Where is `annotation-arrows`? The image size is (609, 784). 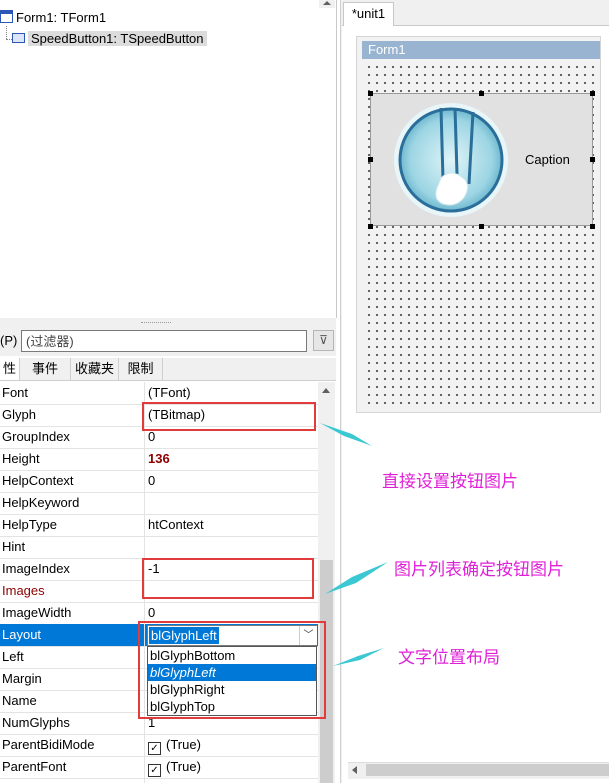 annotation-arrows is located at coordinates (354, 544).